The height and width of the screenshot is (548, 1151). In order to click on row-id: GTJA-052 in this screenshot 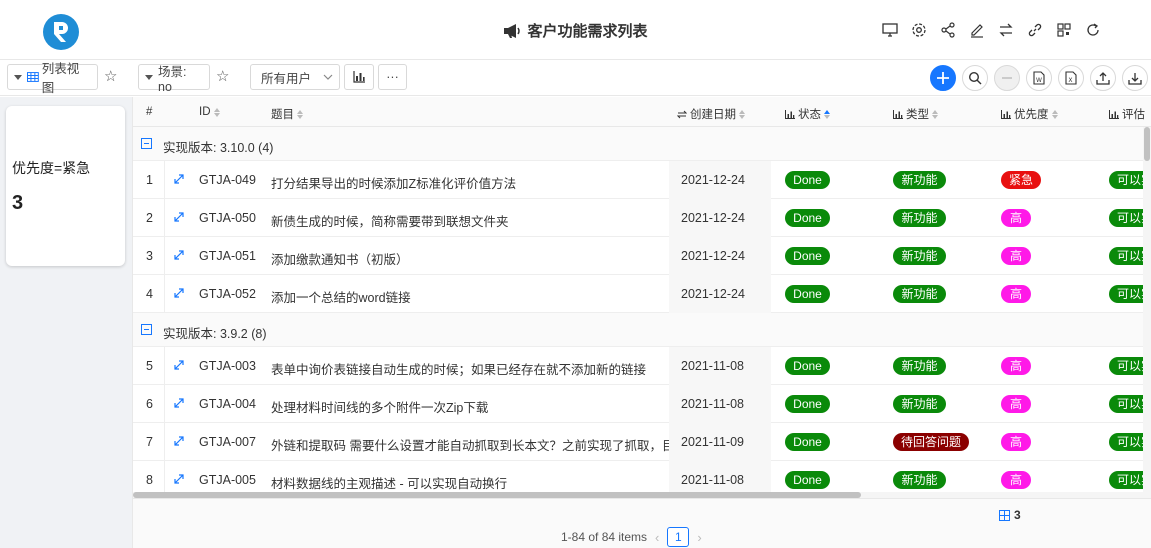, I will do `click(227, 294)`.